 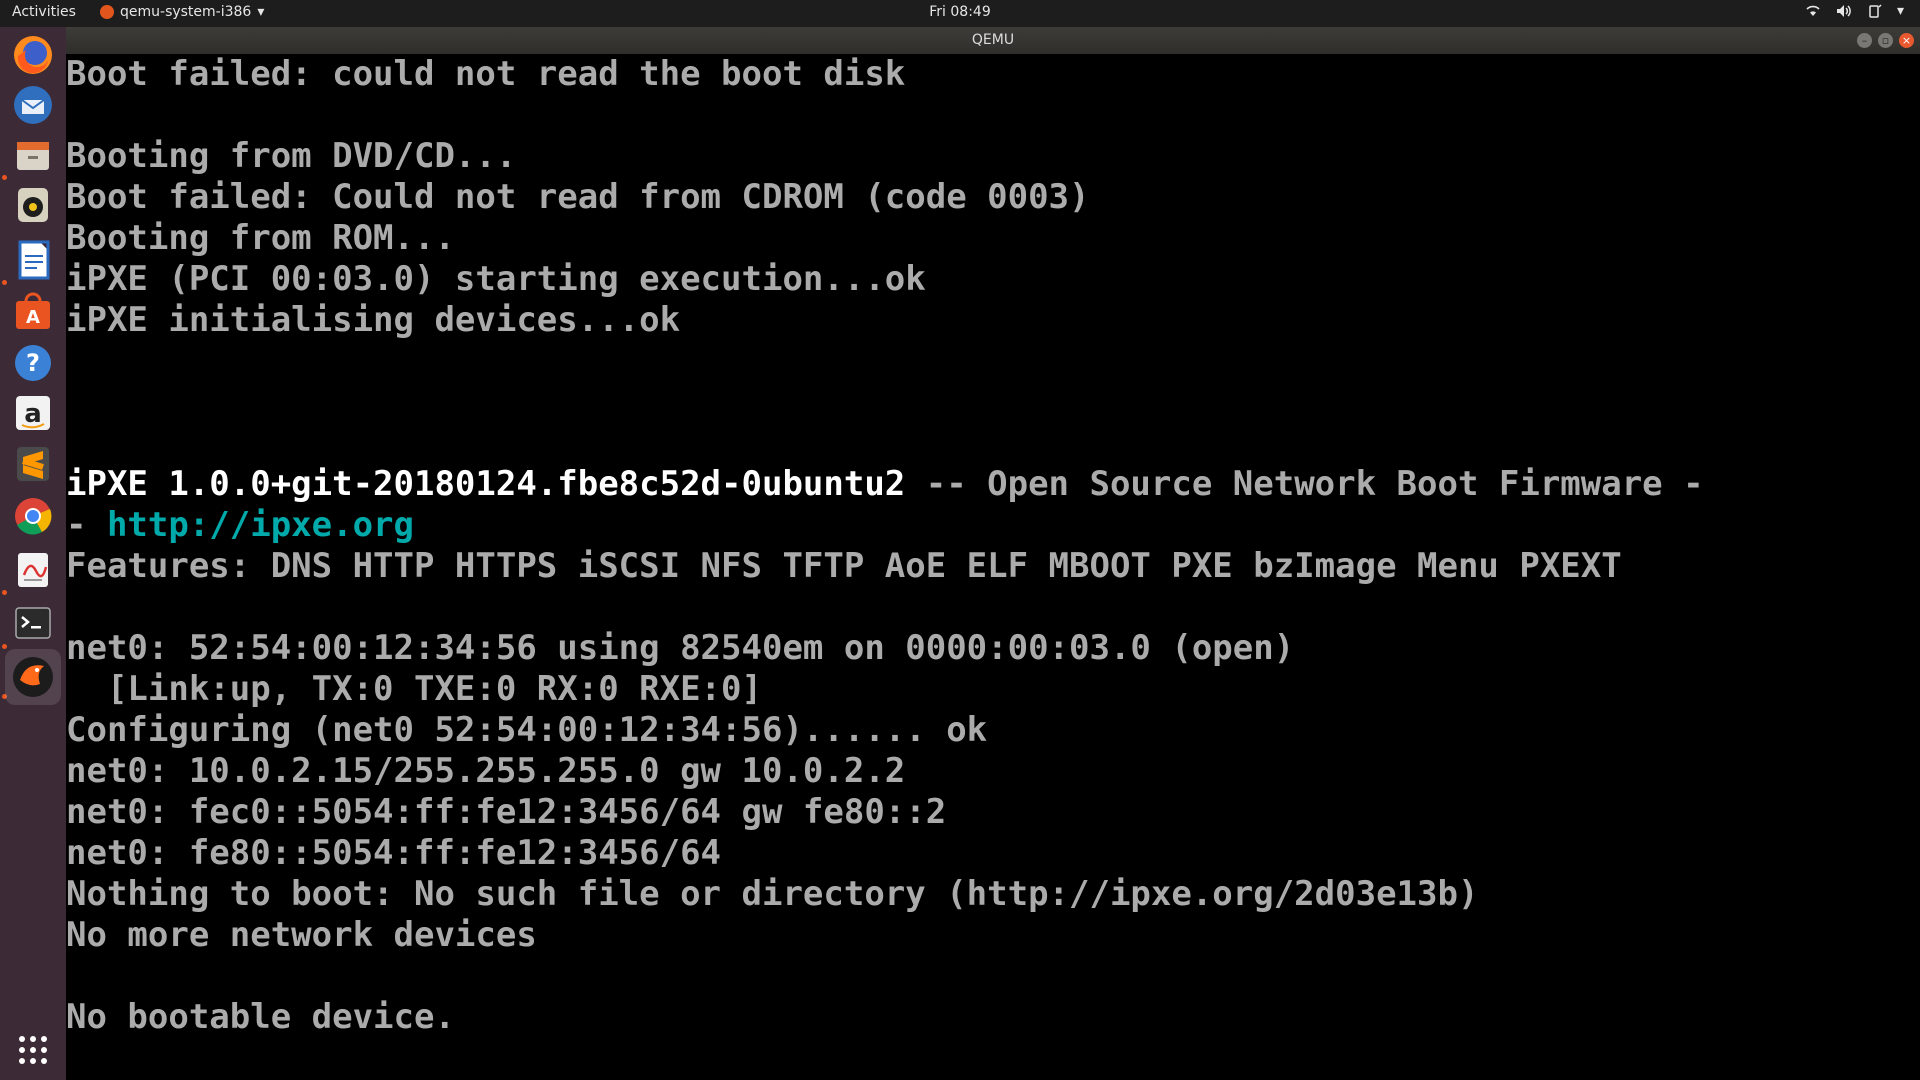 What do you see at coordinates (1304, 484) in the screenshot?
I see `ipxe-tagline: -- Open Source Network Boot Firmware -` at bounding box center [1304, 484].